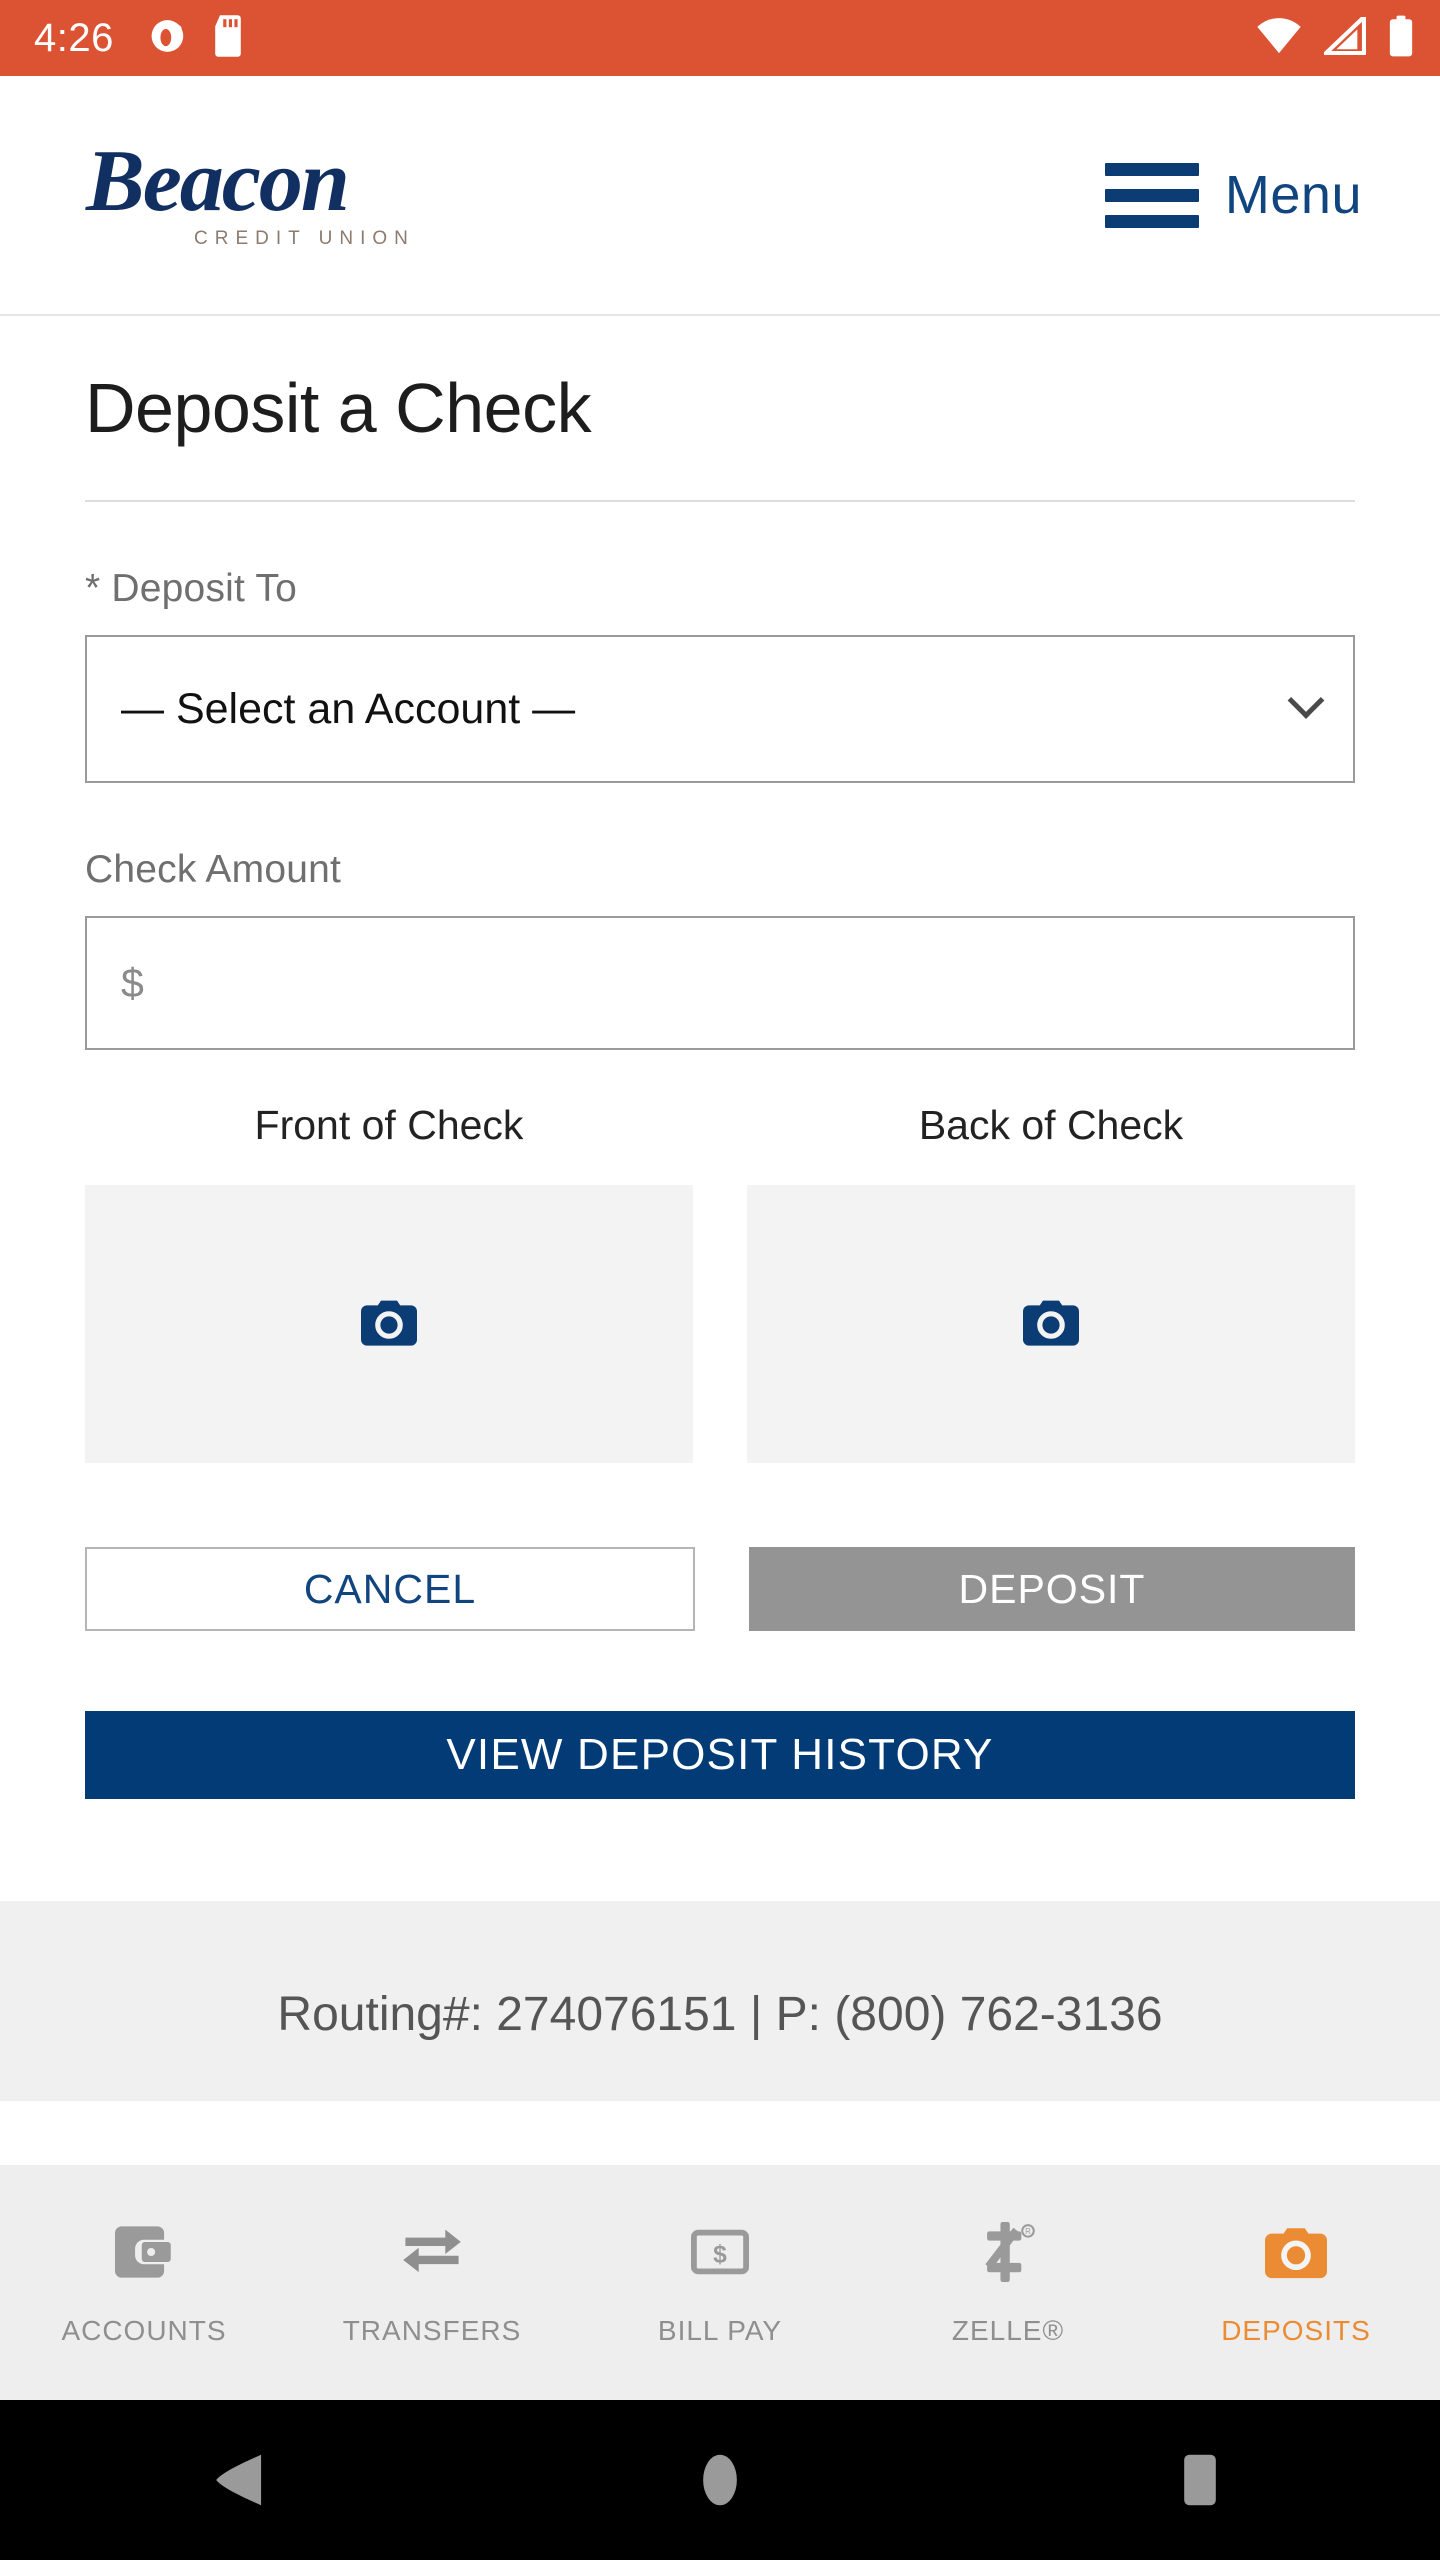 This screenshot has width=1440, height=2560. I want to click on home-icon, so click(720, 2480).